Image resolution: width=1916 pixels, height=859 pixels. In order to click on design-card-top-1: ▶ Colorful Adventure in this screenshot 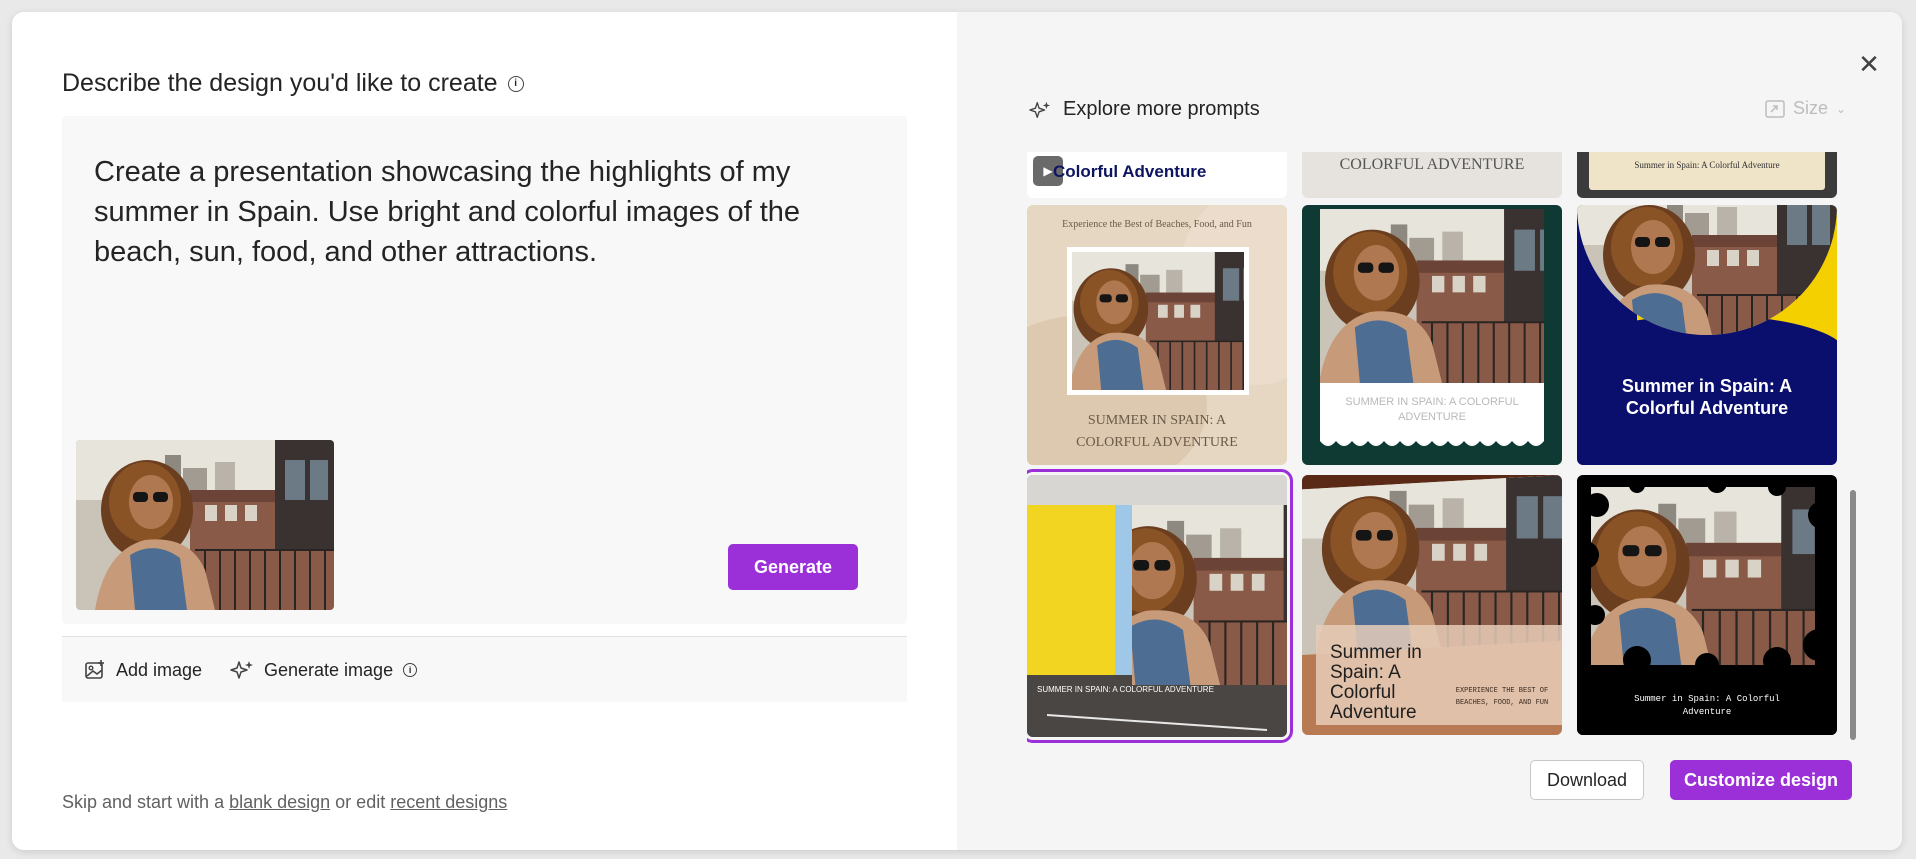, I will do `click(1157, 175)`.